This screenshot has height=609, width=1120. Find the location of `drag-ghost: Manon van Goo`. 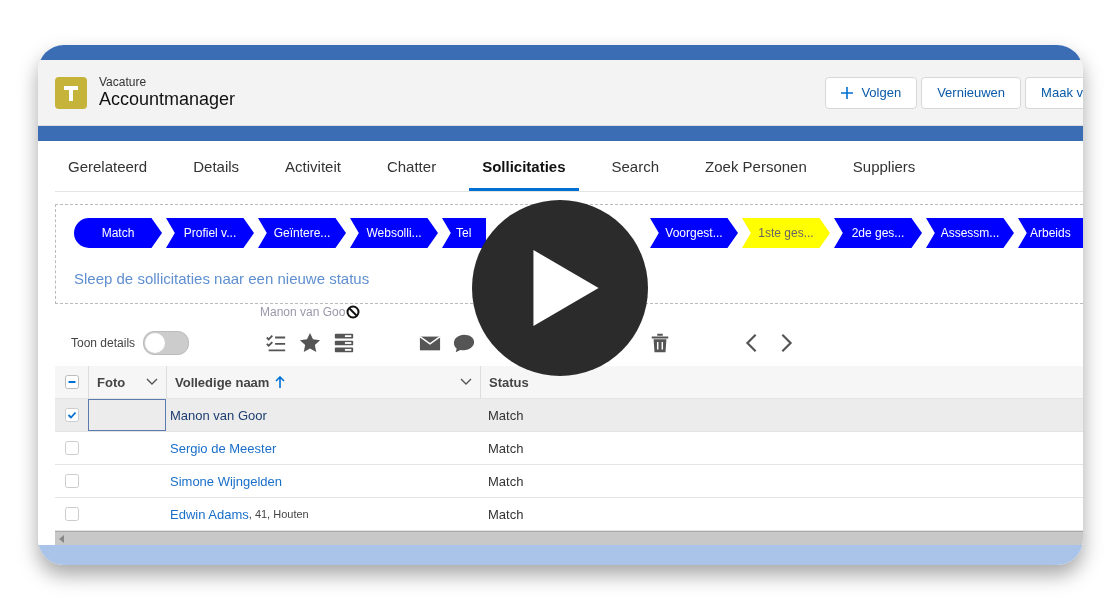

drag-ghost: Manon van Goo is located at coordinates (303, 312).